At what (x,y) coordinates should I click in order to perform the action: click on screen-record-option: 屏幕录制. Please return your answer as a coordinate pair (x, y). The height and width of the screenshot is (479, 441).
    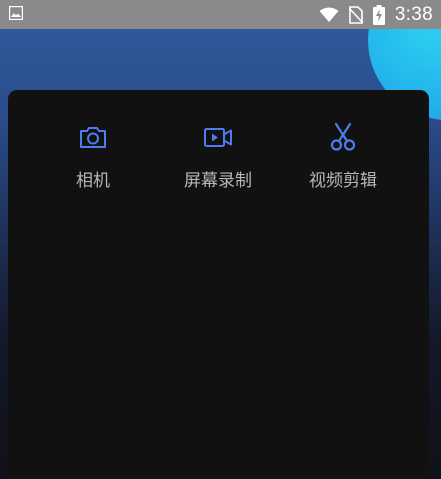
    Looking at the image, I should click on (218, 156).